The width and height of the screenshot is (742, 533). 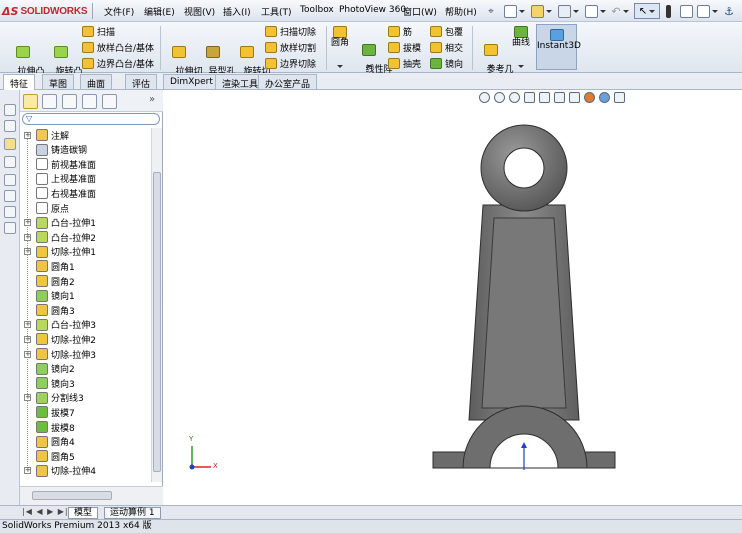 I want to click on tab-dimxpert: DimXpert, so click(x=191, y=81).